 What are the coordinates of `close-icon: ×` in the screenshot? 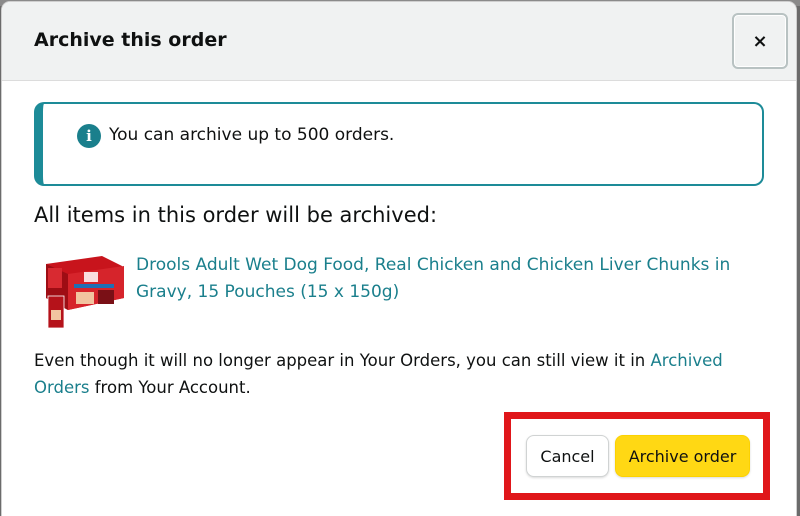 It's located at (760, 41).